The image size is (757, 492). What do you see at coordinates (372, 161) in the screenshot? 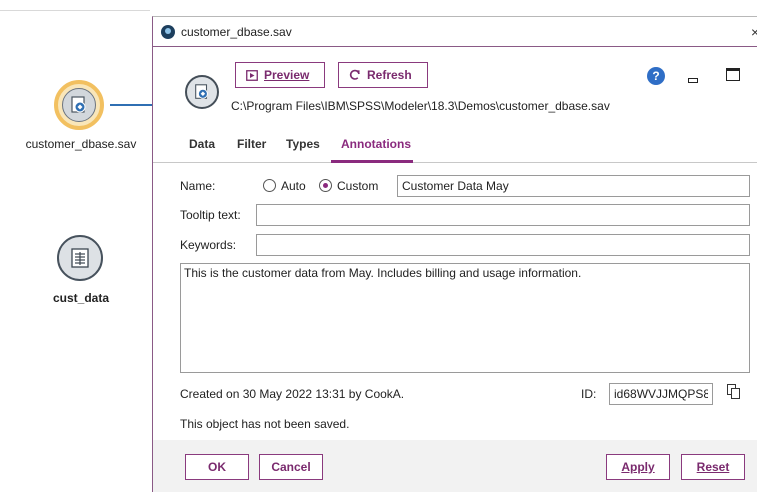
I see `active-tab-indicator` at bounding box center [372, 161].